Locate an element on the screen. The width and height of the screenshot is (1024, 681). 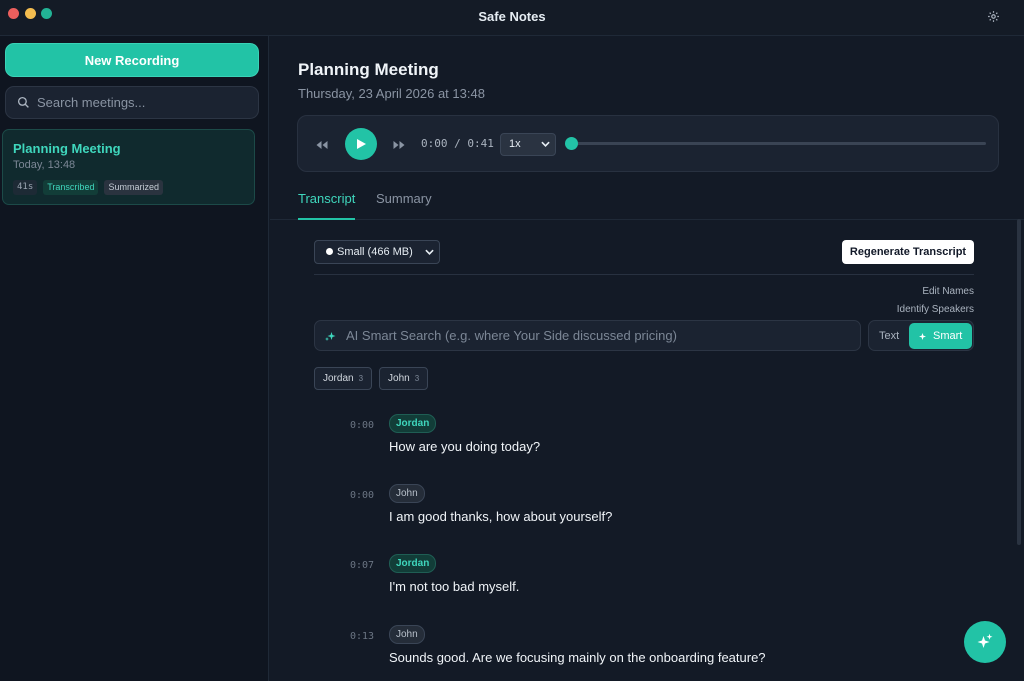
divider is located at coordinates (644, 274).